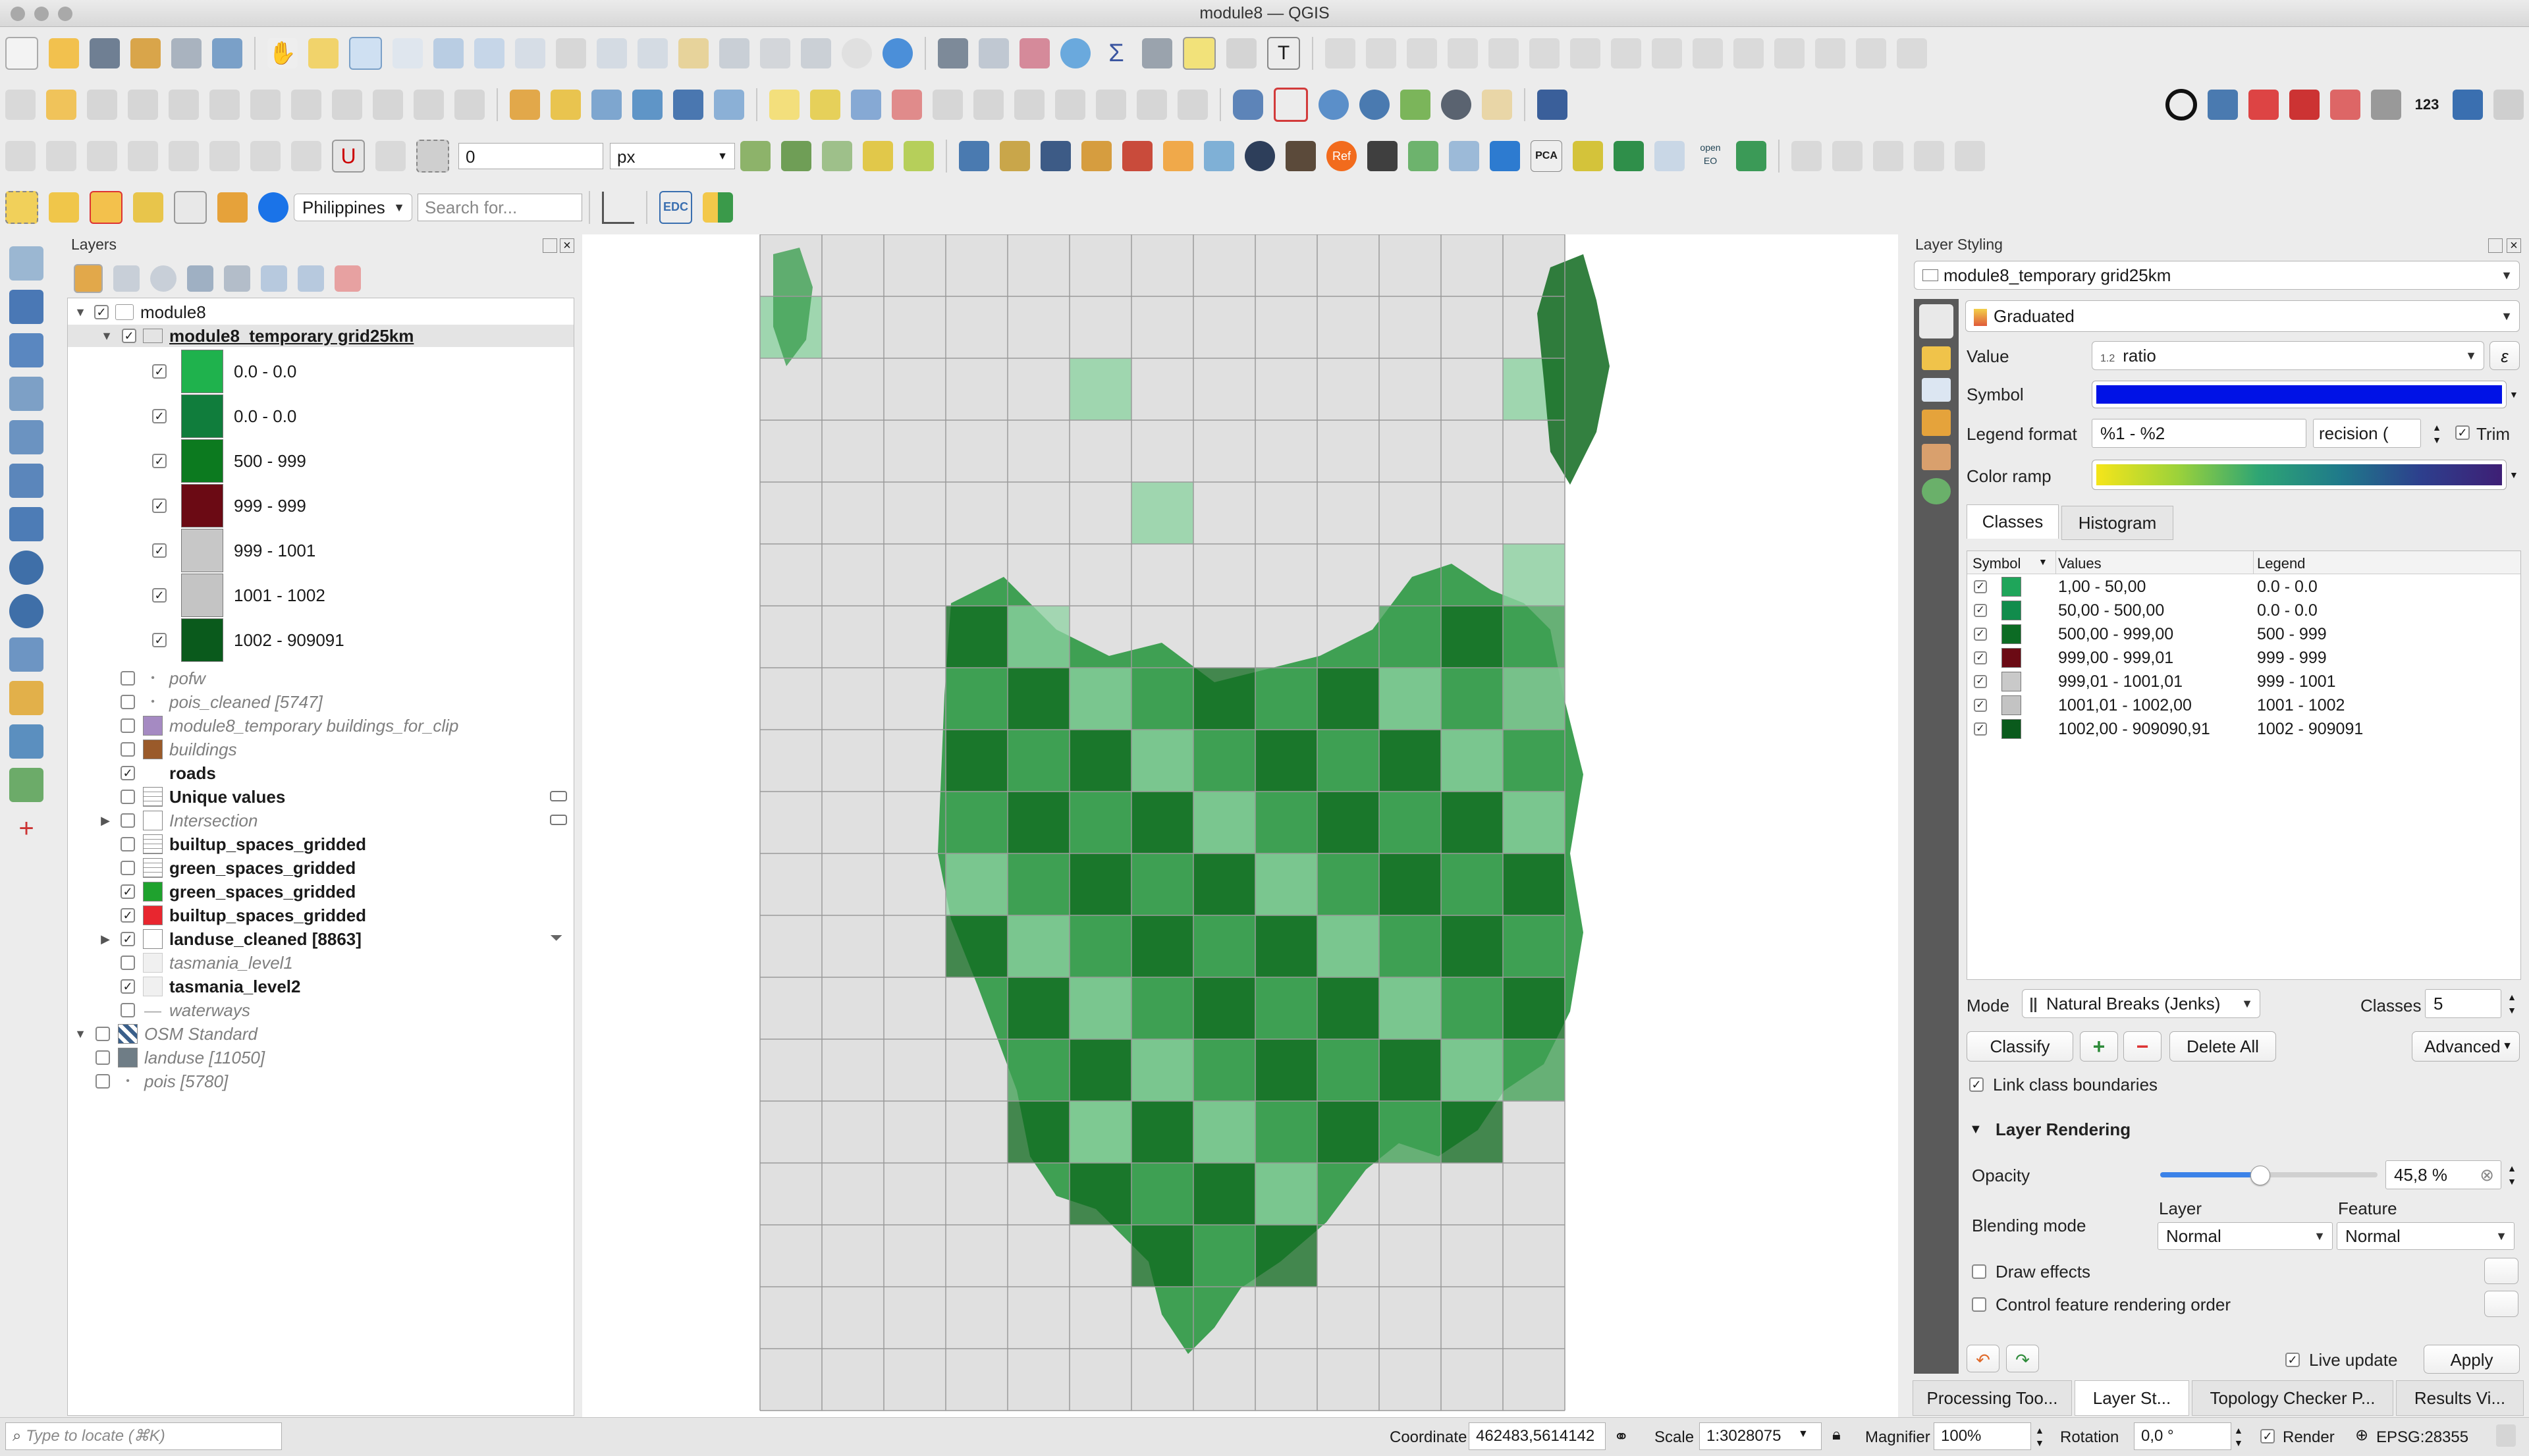  Describe the element at coordinates (784, 105) in the screenshot. I see `label-abc-icon` at that location.